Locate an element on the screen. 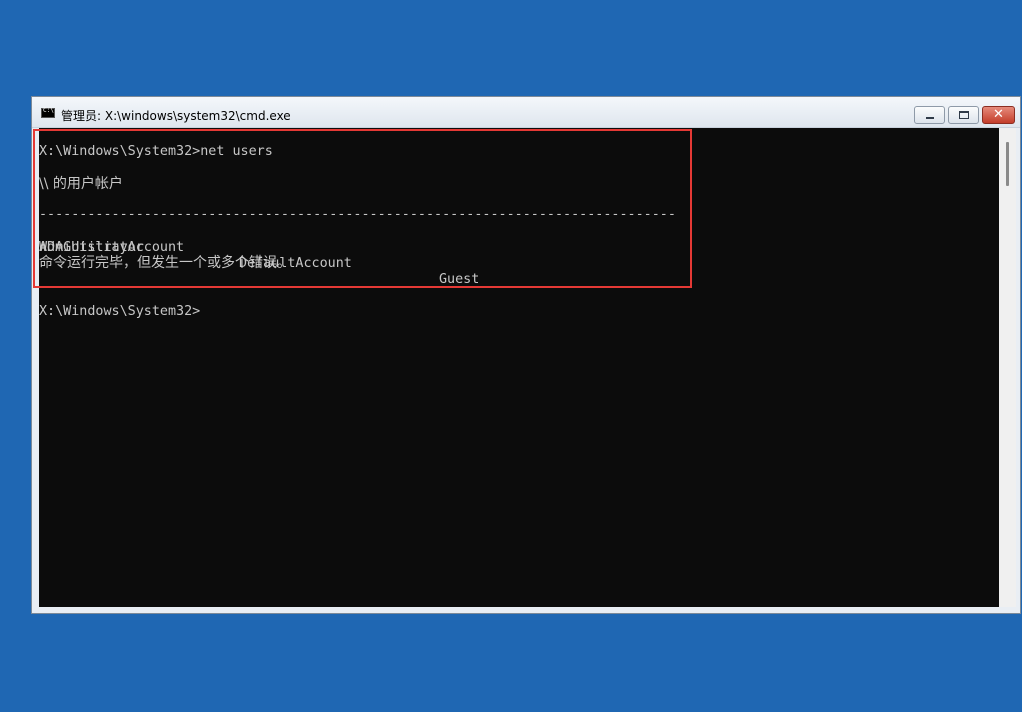 This screenshot has width=1022, height=712. minimize-icon is located at coordinates (930, 118).